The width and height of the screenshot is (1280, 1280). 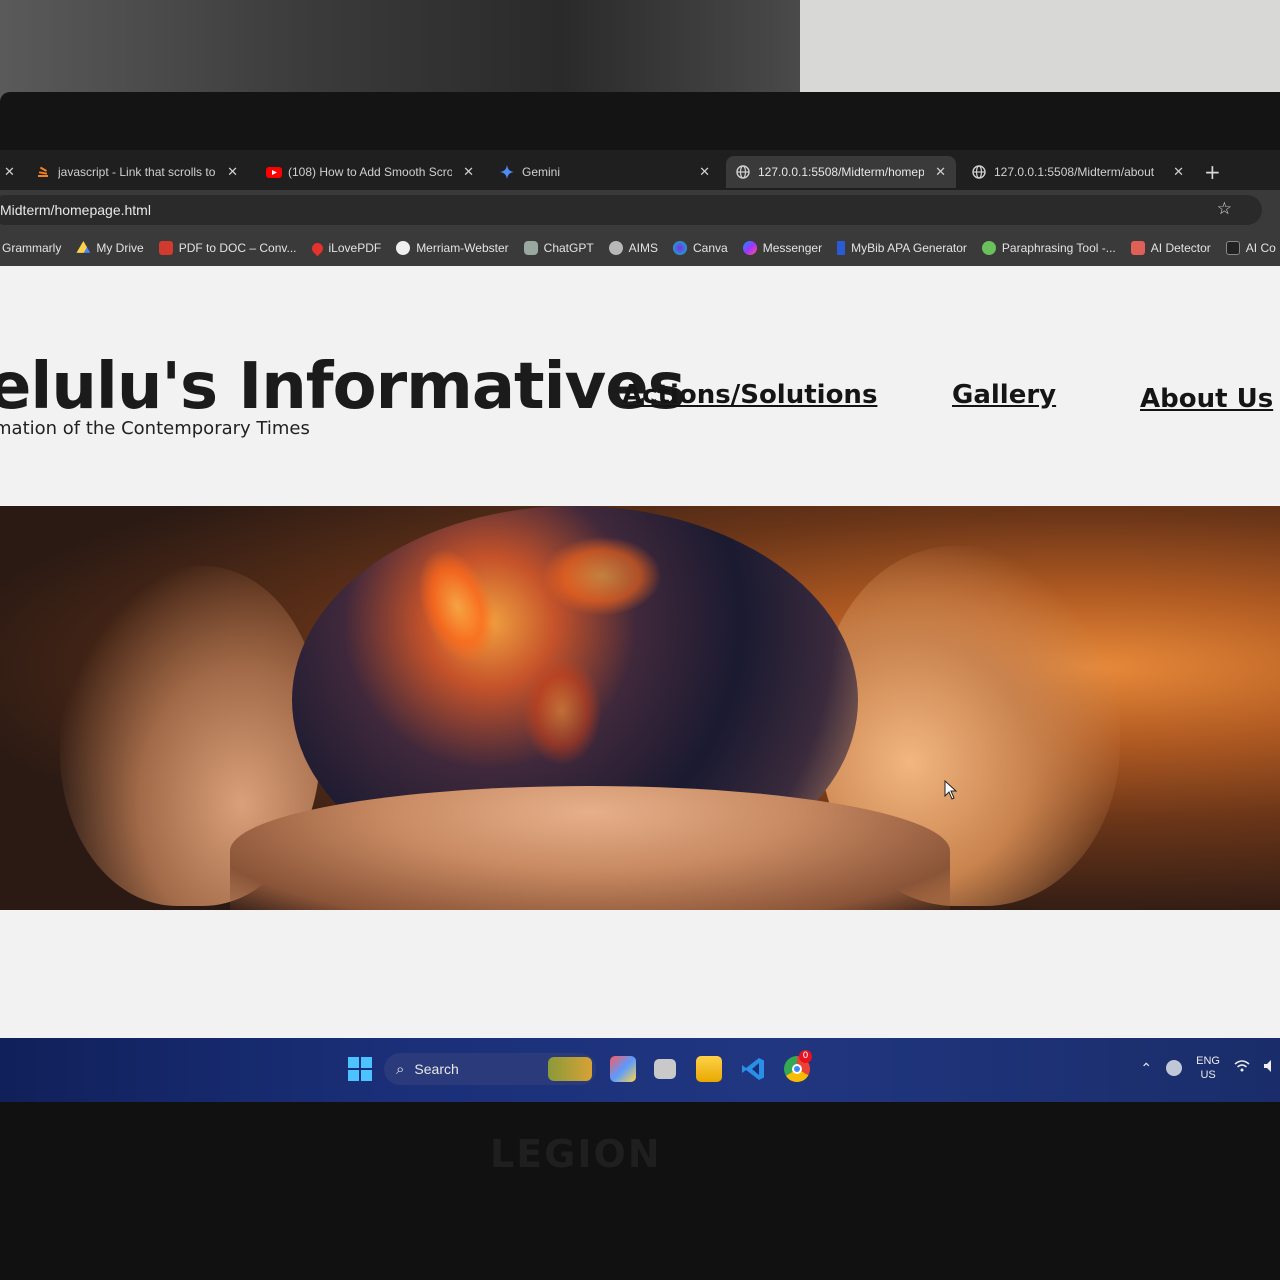 I want to click on language-code: ENG, so click(x=1208, y=1061).